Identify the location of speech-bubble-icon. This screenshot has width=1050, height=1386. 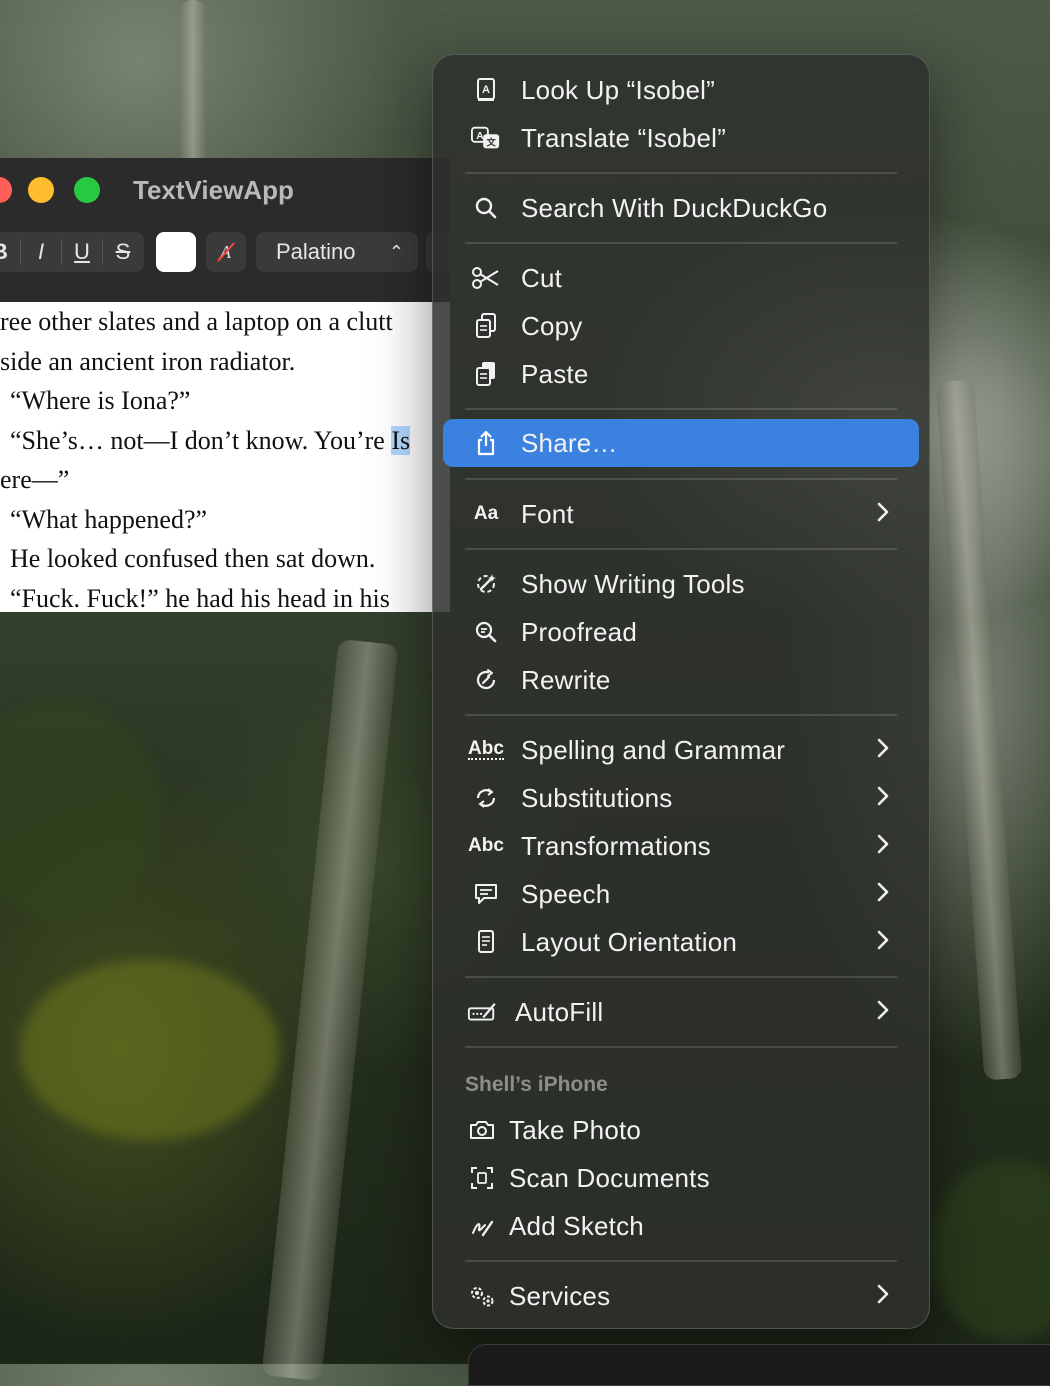
(486, 894).